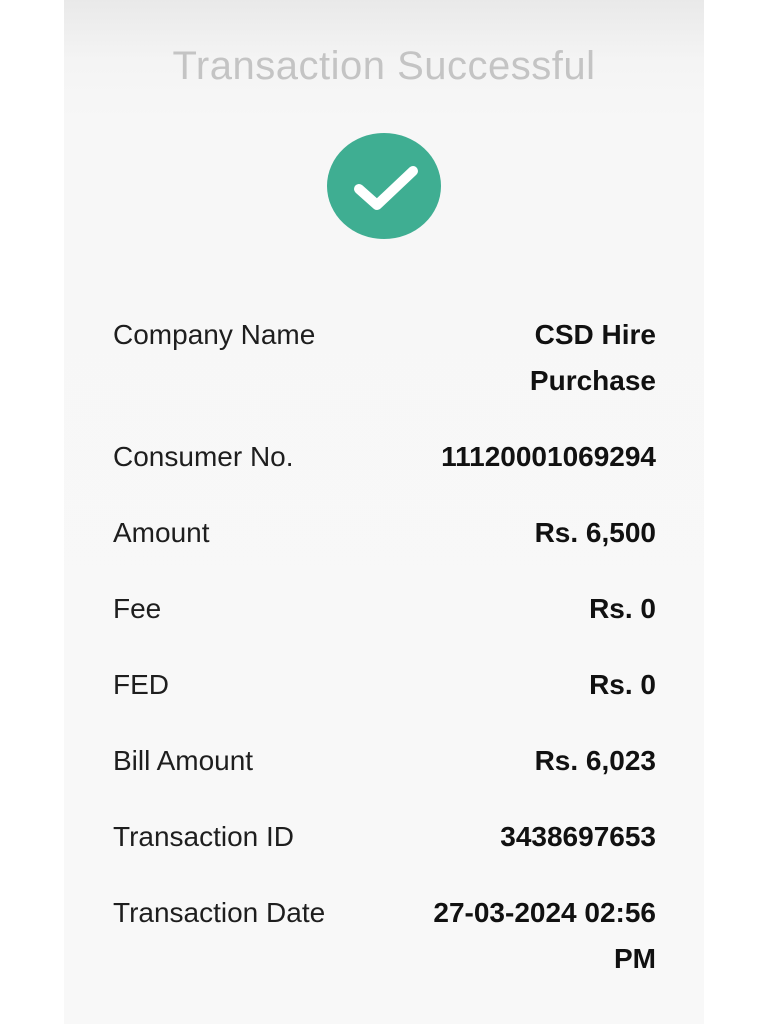 This screenshot has height=1024, width=768. Describe the element at coordinates (384, 840) in the screenshot. I see `detail-row-transaction-id: Transaction ID 3438697653` at that location.